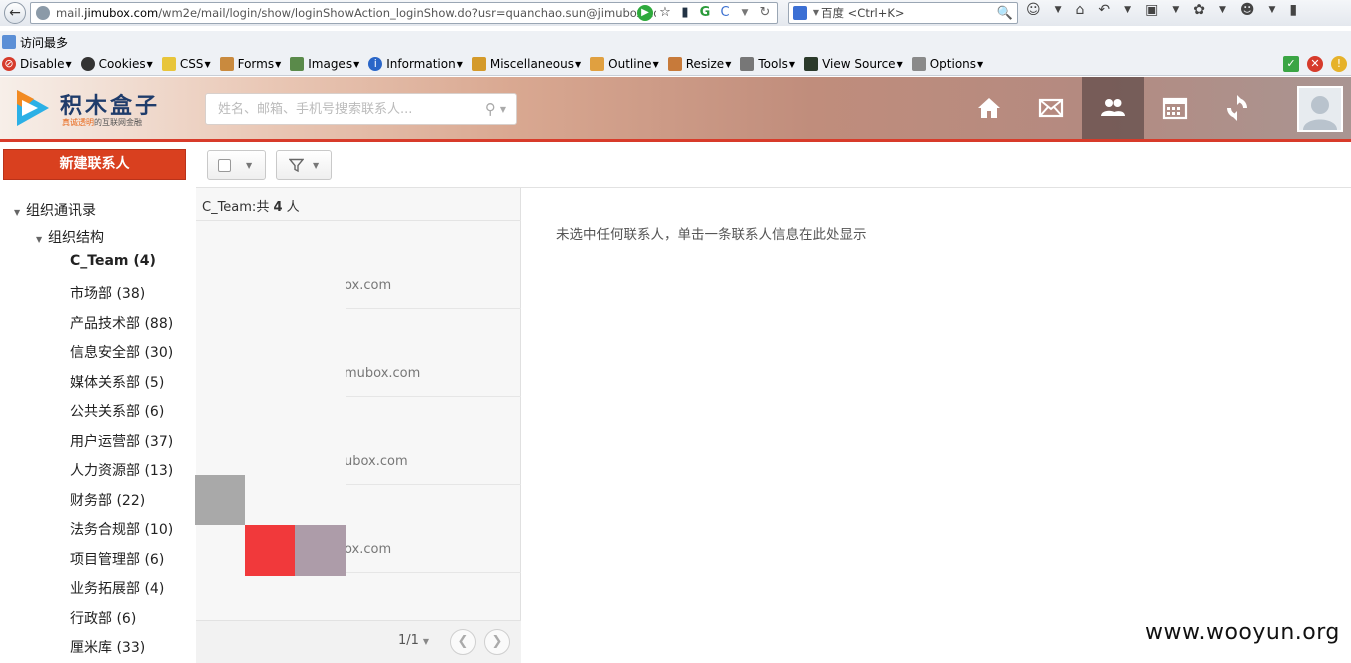  Describe the element at coordinates (296, 165) in the screenshot. I see `filter-icon` at that location.